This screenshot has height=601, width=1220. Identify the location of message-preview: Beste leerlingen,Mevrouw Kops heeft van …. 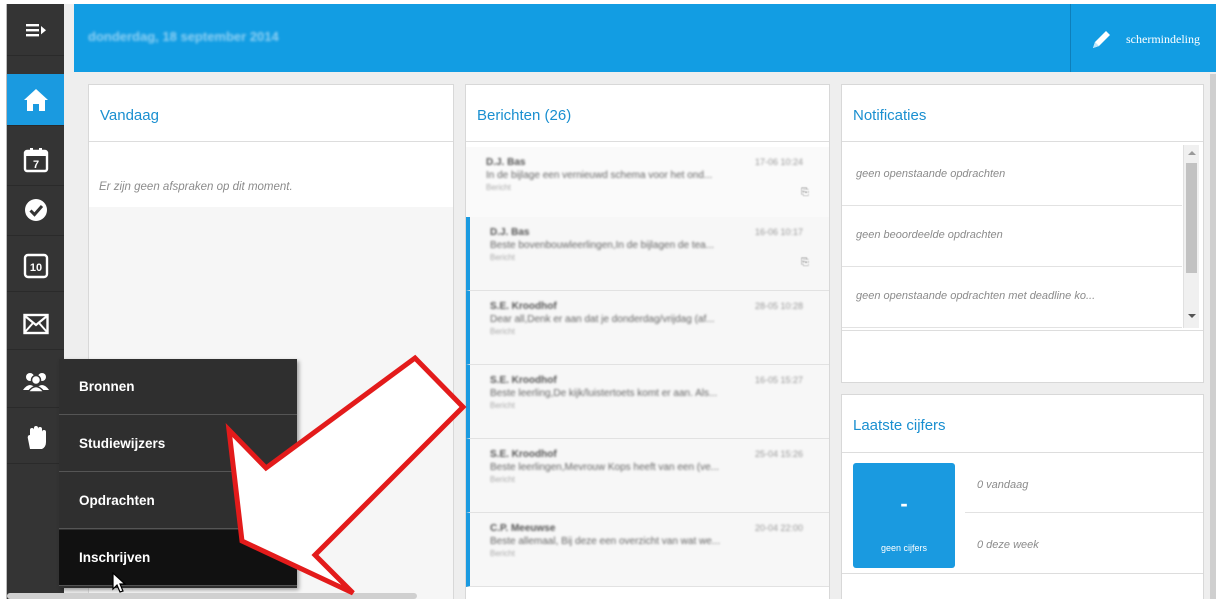
(605, 467).